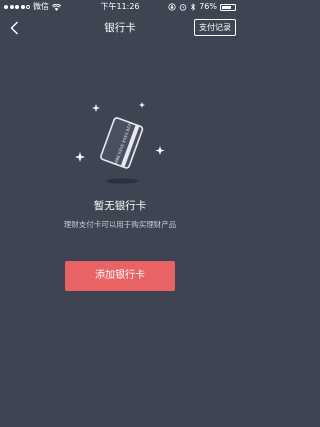  Describe the element at coordinates (193, 7) in the screenshot. I see `bluetooth-icon` at that location.